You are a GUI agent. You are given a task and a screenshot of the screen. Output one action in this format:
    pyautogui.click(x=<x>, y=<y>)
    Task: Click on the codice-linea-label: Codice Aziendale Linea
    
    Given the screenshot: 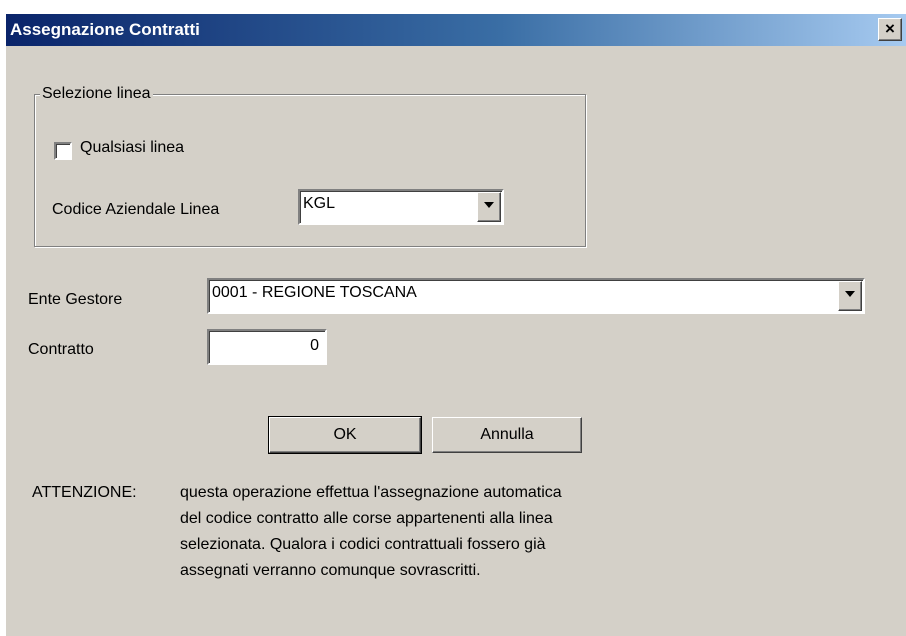 What is the action you would take?
    pyautogui.click(x=136, y=209)
    